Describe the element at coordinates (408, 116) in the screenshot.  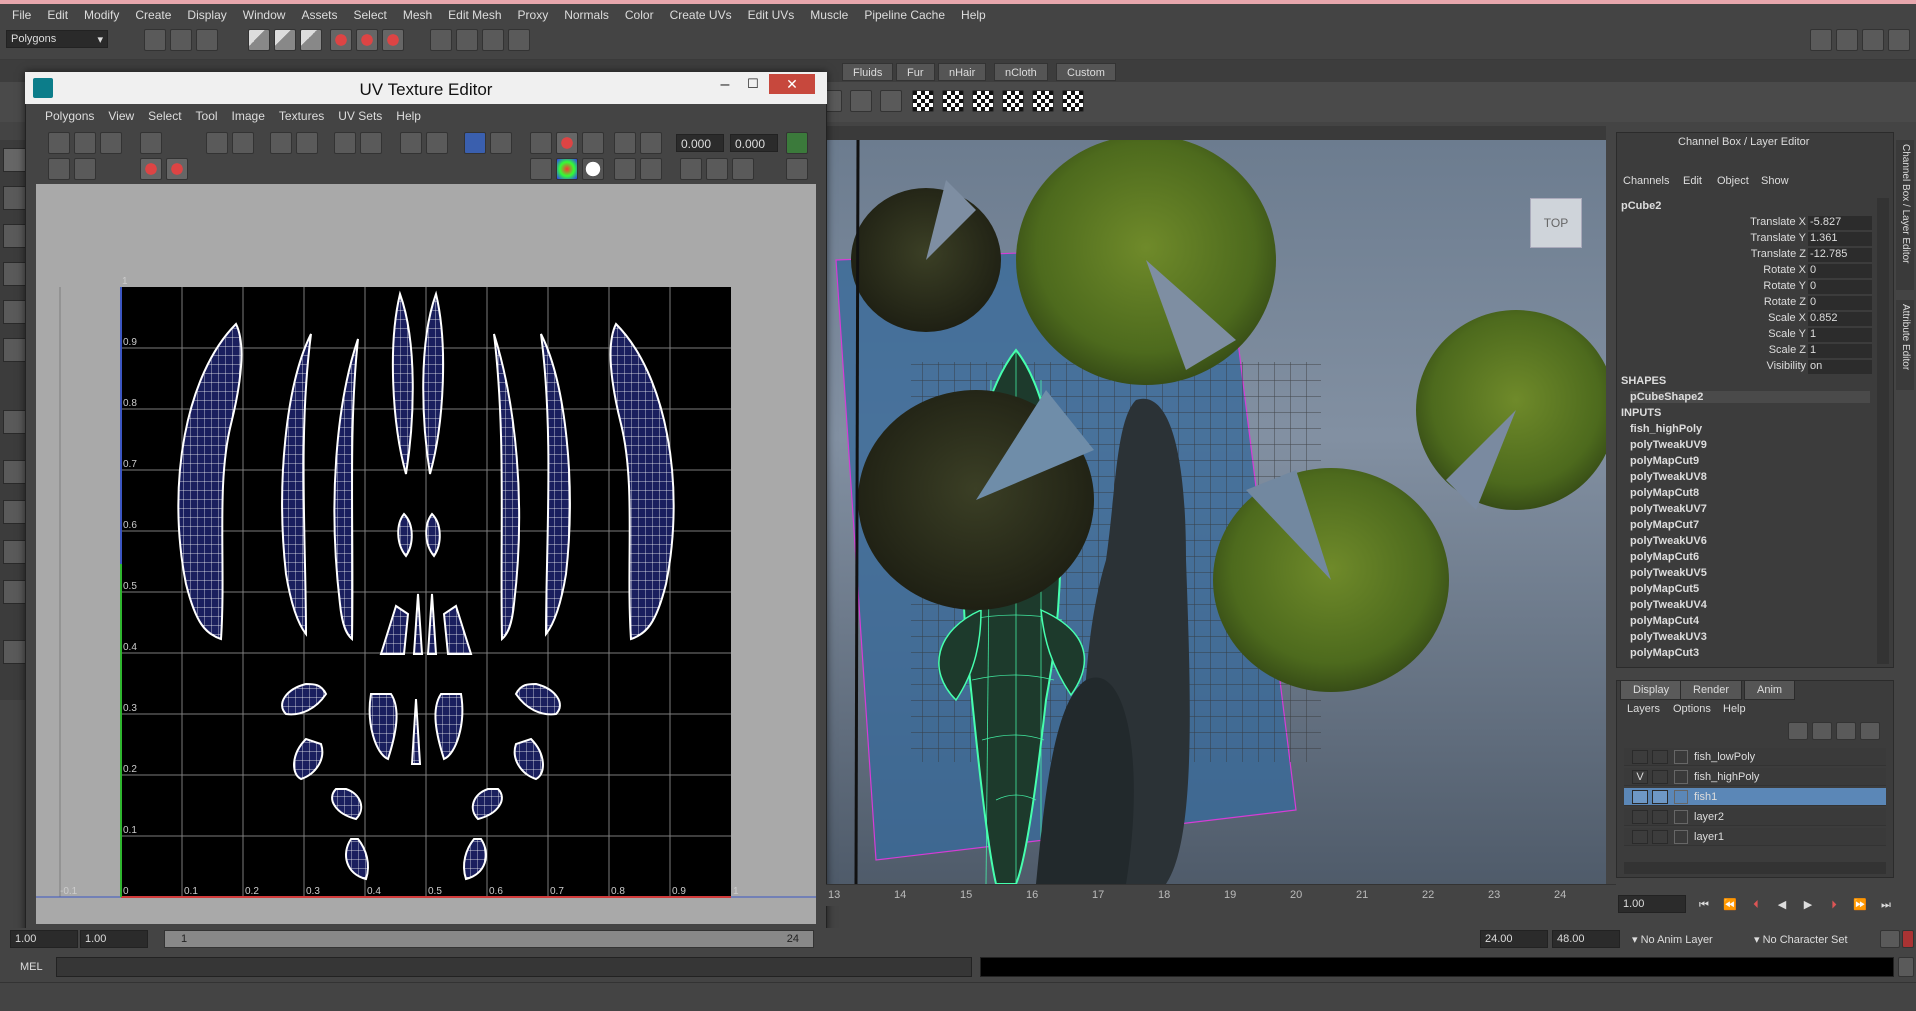
I see `uv-menu-help: Help` at that location.